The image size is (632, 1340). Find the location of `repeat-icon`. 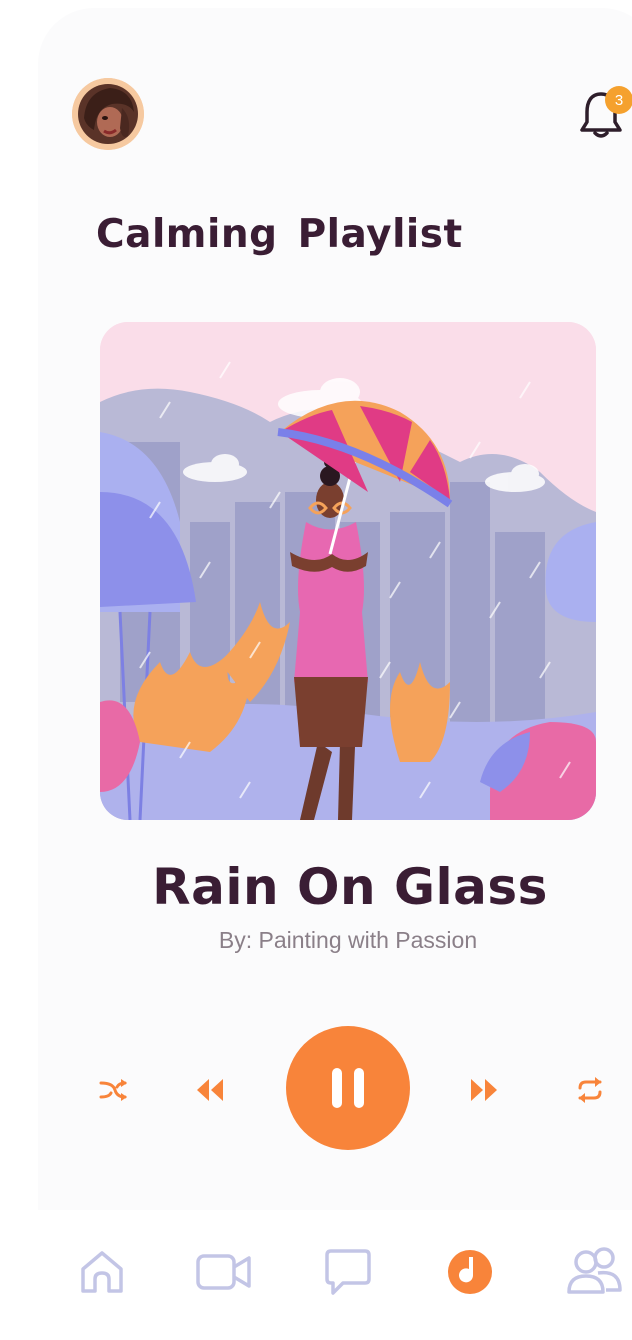

repeat-icon is located at coordinates (590, 1090).